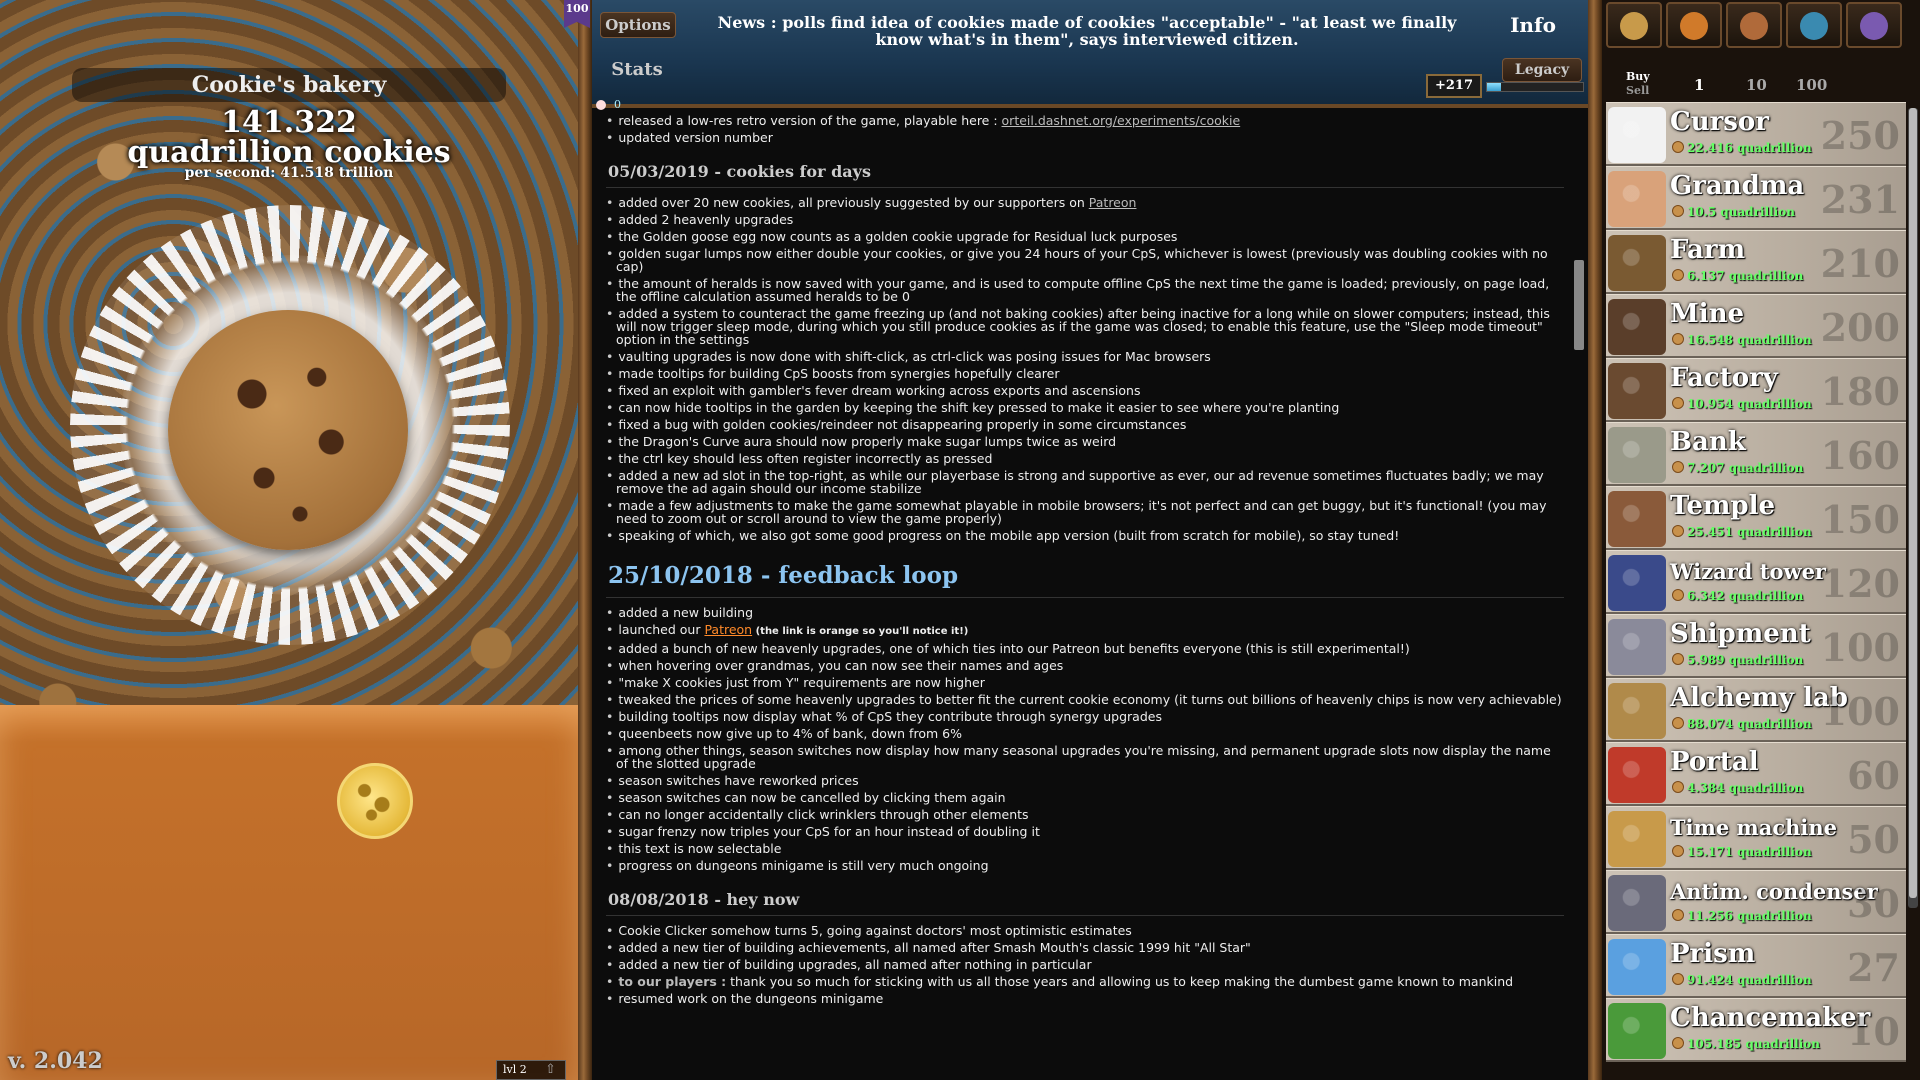 The image size is (1920, 1080). I want to click on building-prism: Prism 91.424 quadrillion 27, so click(1756, 966).